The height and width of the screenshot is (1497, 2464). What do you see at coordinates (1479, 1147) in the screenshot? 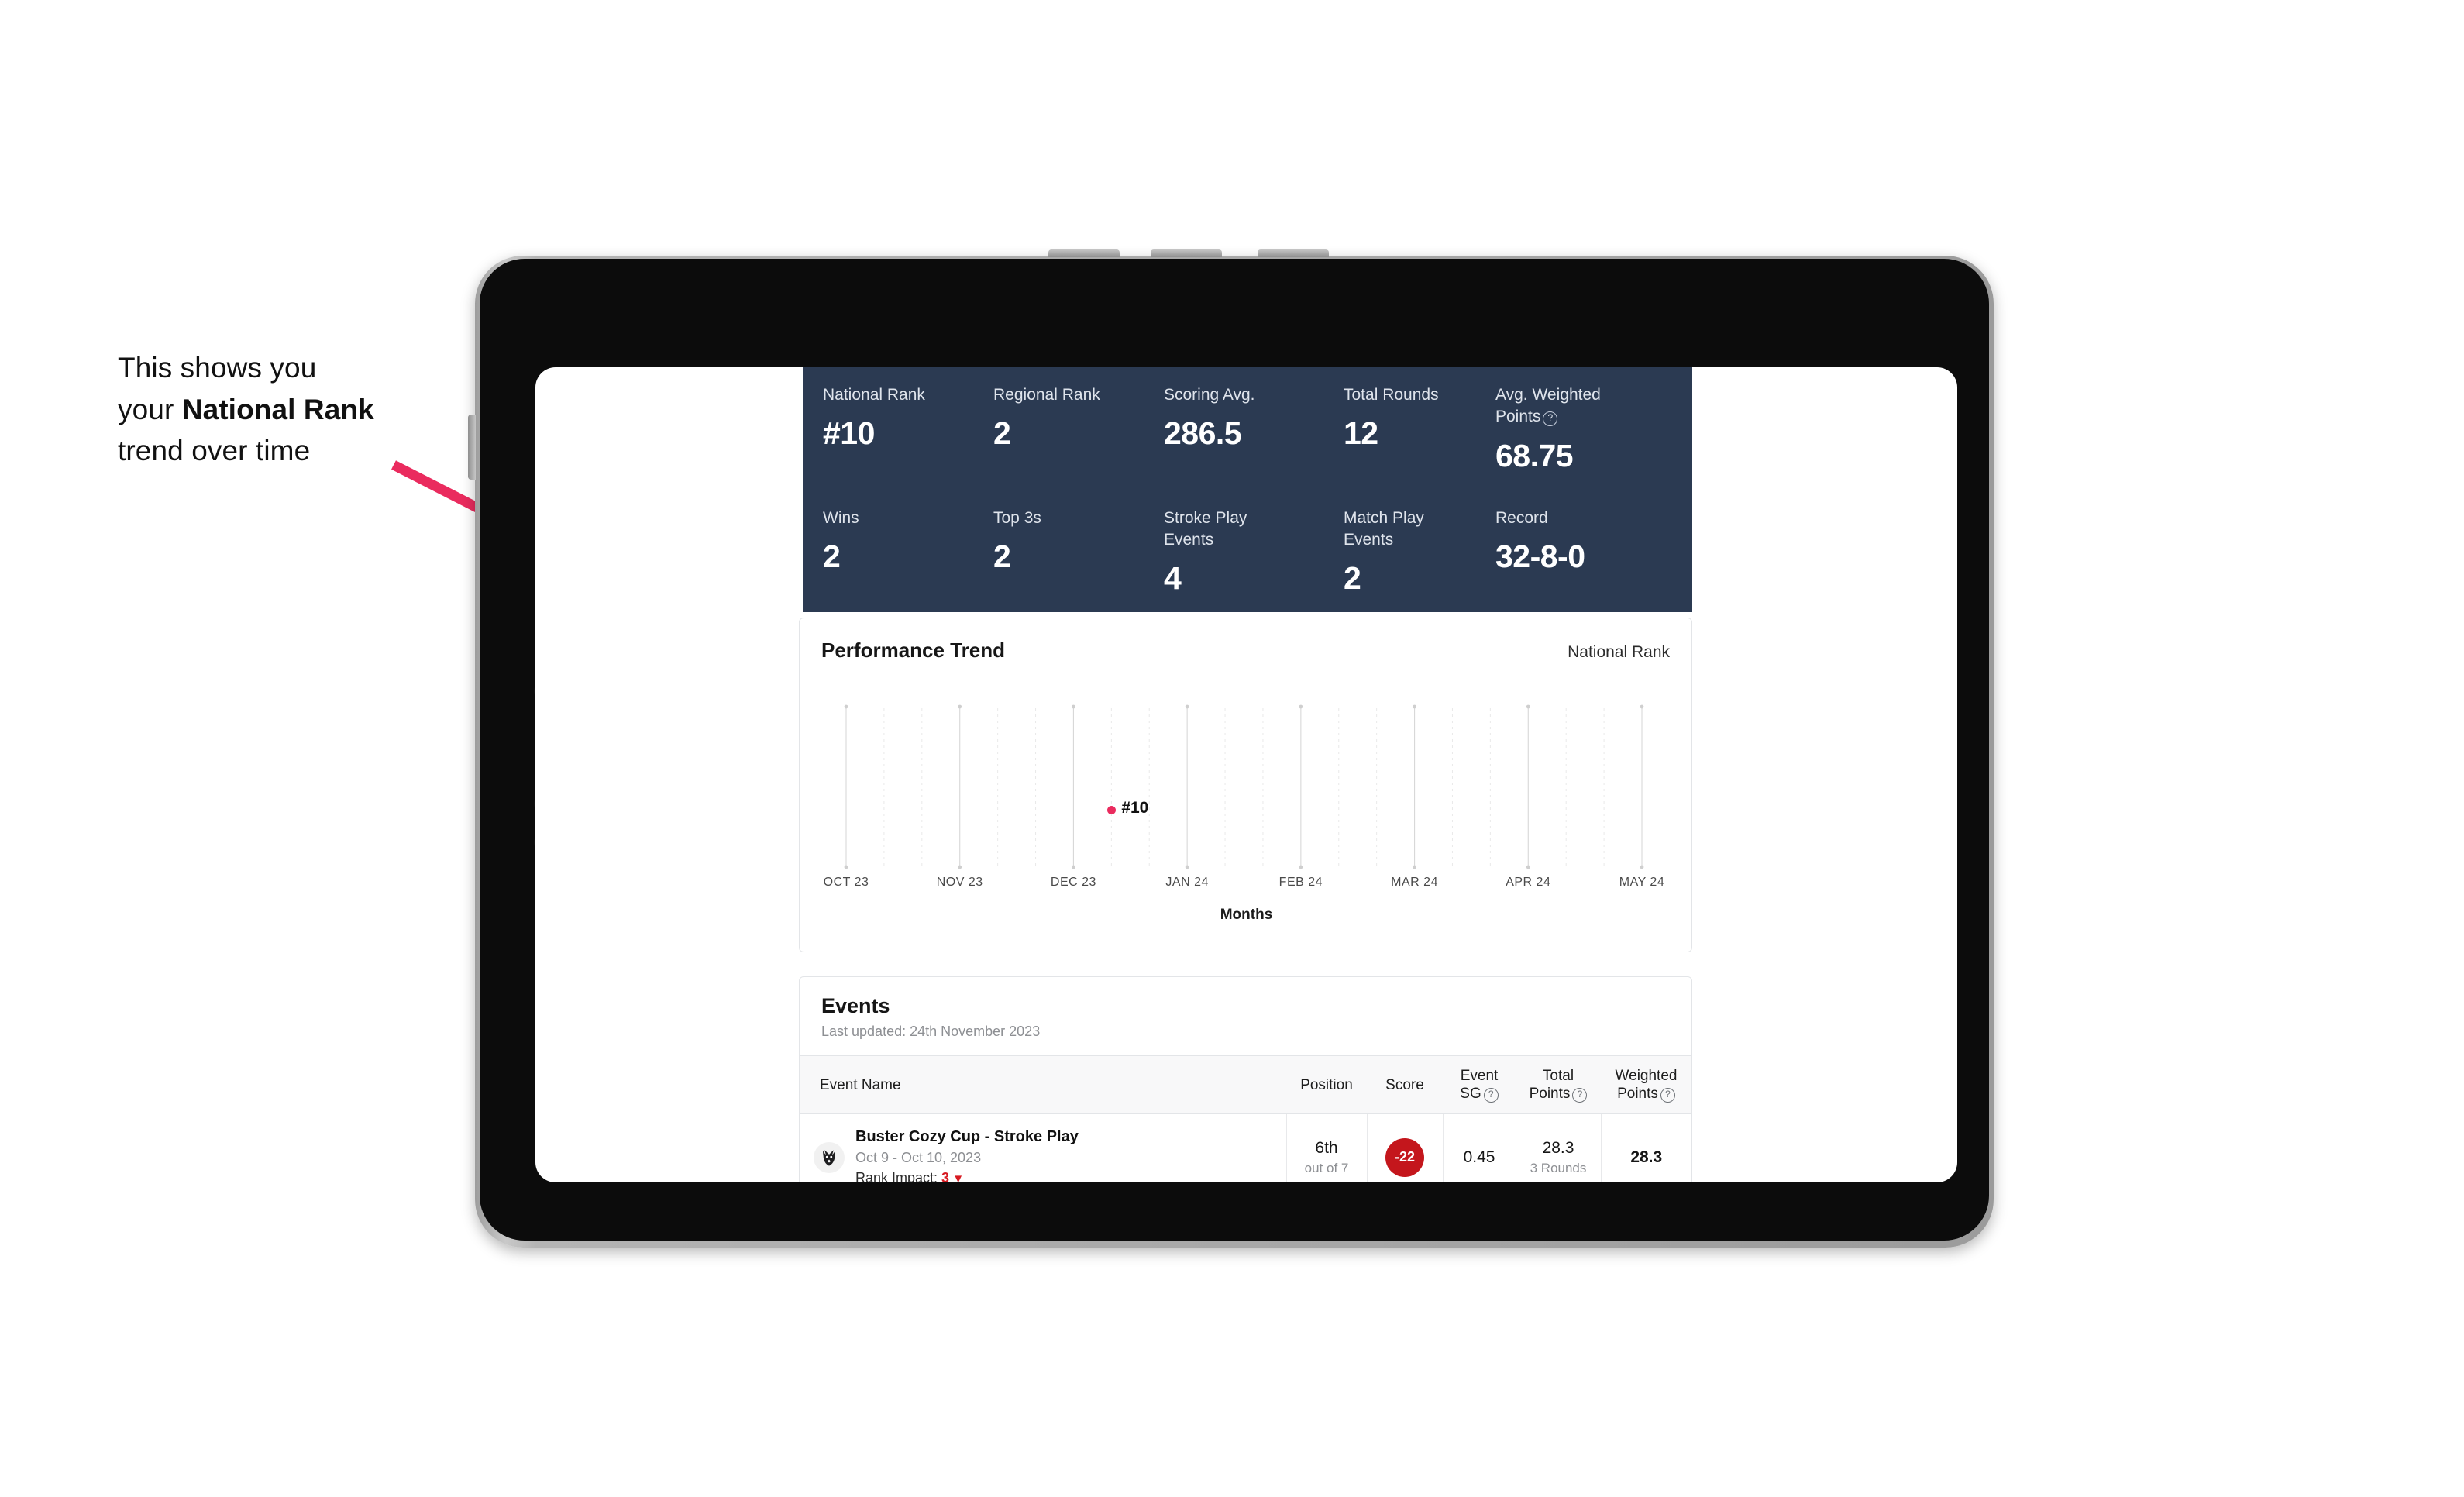
I see `cell-event-sg: 0.45` at bounding box center [1479, 1147].